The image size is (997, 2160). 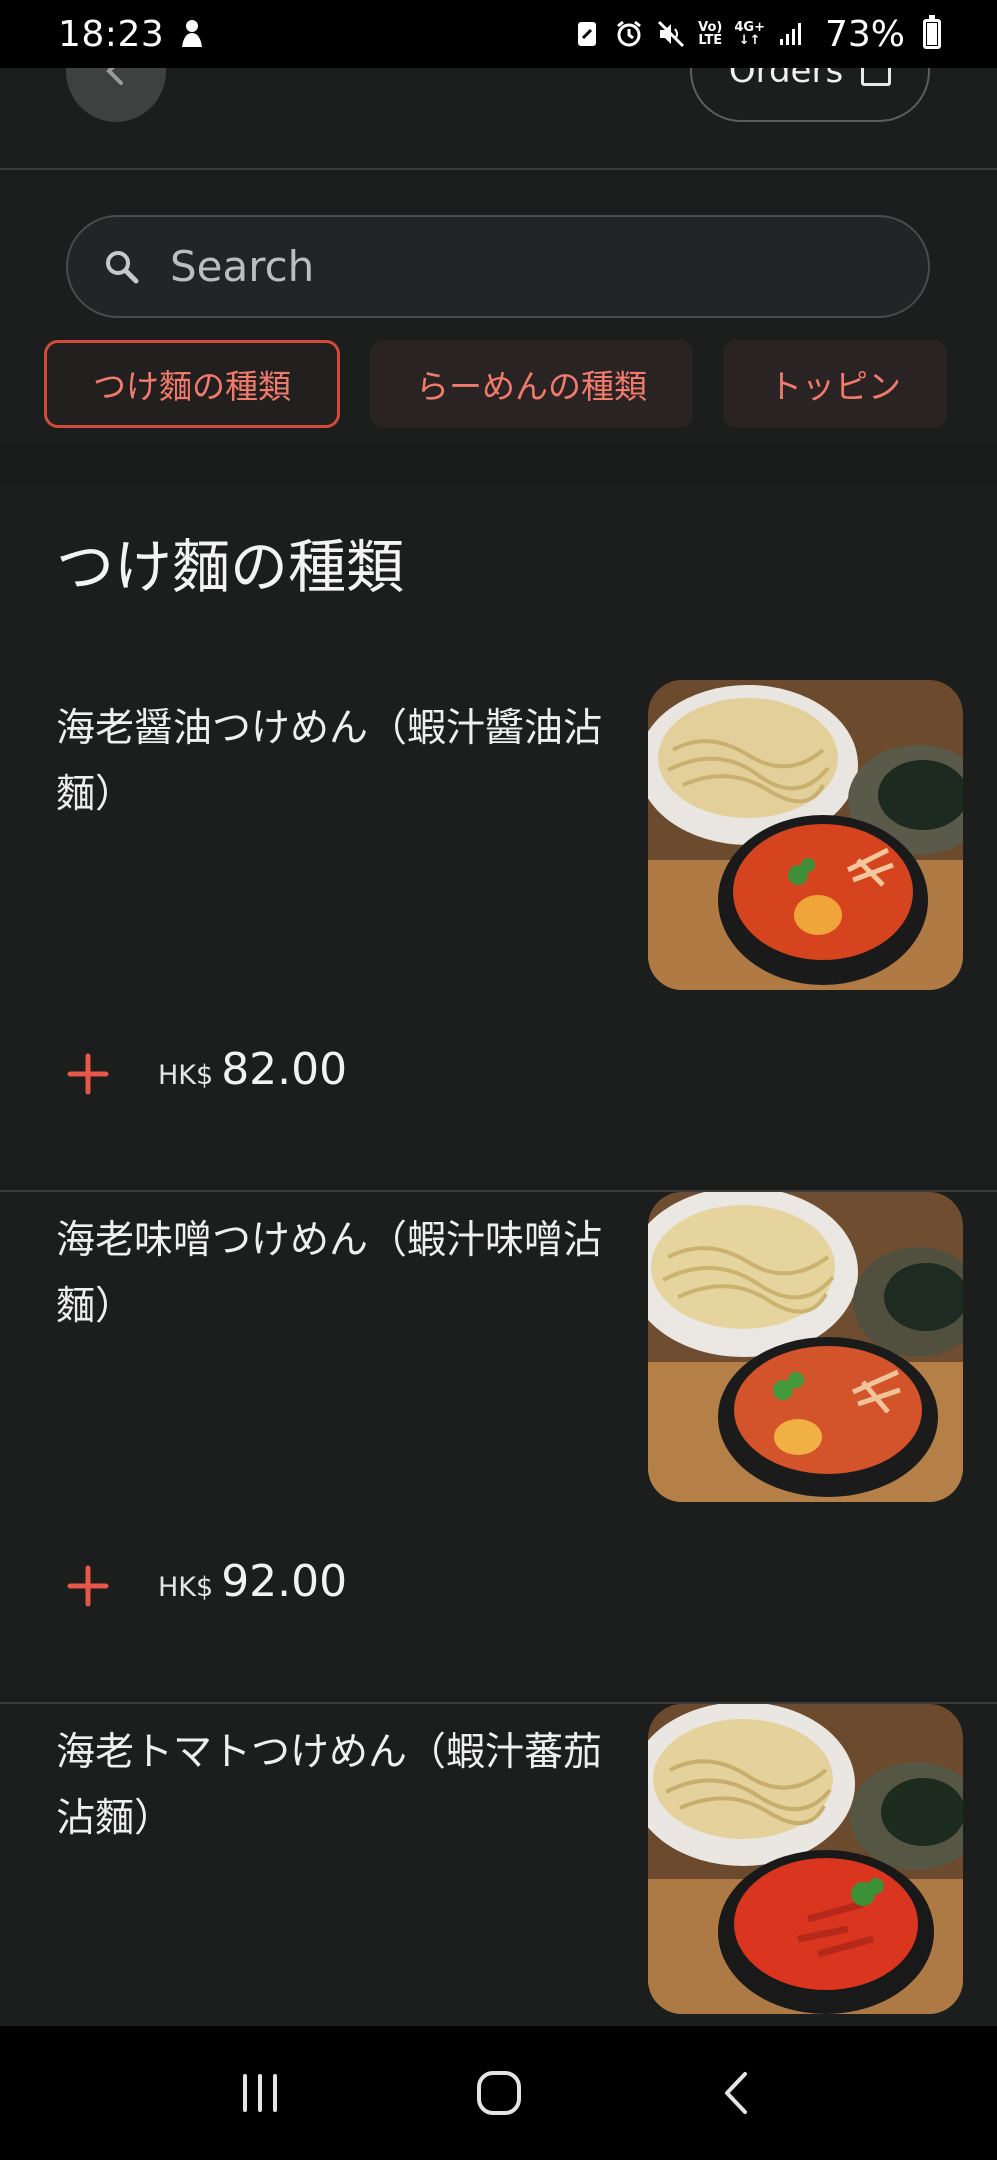 What do you see at coordinates (710, 34) in the screenshot?
I see `volte-indicator: Vo) LTE` at bounding box center [710, 34].